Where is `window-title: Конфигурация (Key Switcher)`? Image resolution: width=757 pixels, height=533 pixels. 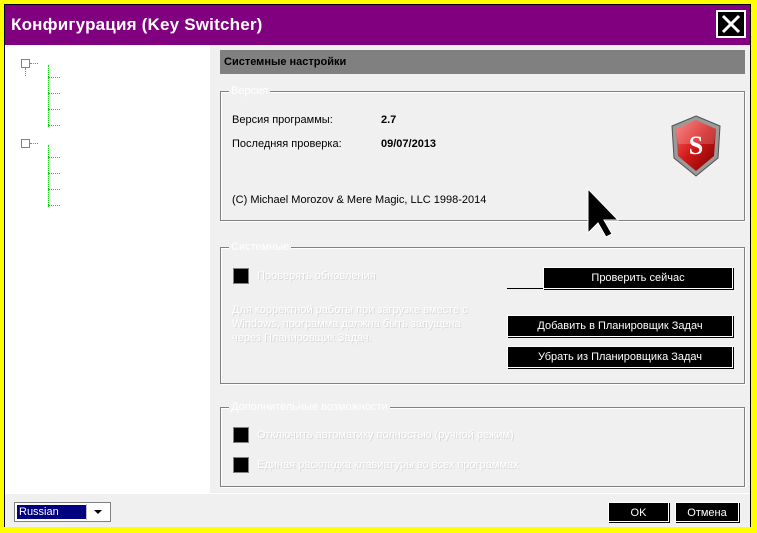 window-title: Конфигурация (Key Switcher) is located at coordinates (137, 24).